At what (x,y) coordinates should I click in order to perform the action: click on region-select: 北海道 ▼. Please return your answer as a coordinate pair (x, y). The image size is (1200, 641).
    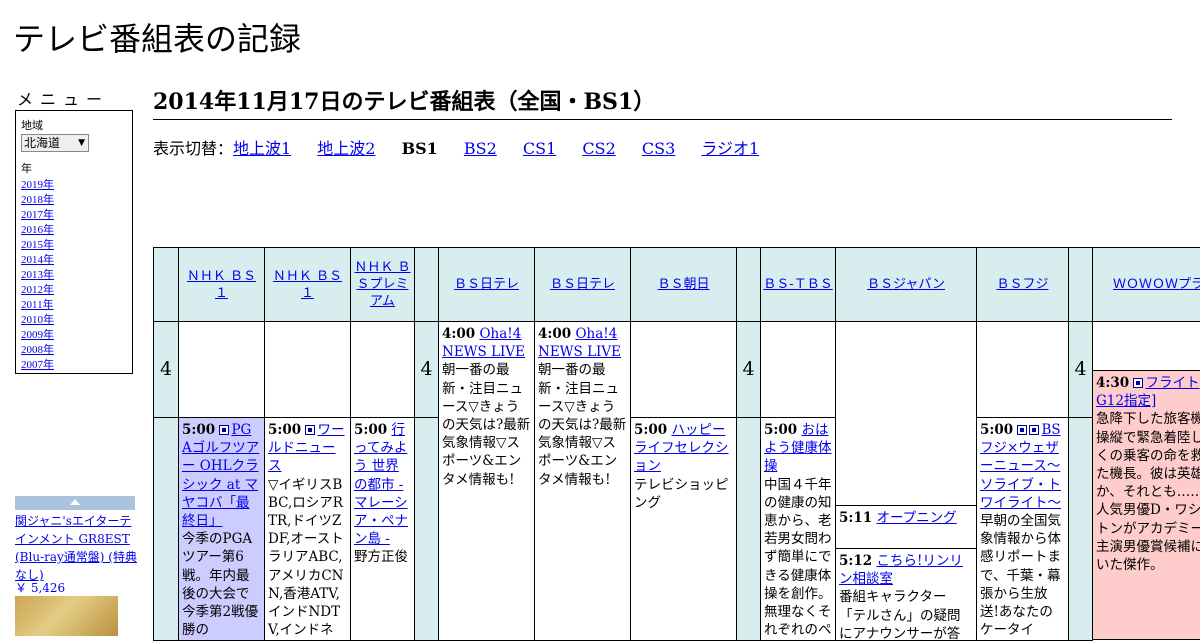
    Looking at the image, I should click on (55, 143).